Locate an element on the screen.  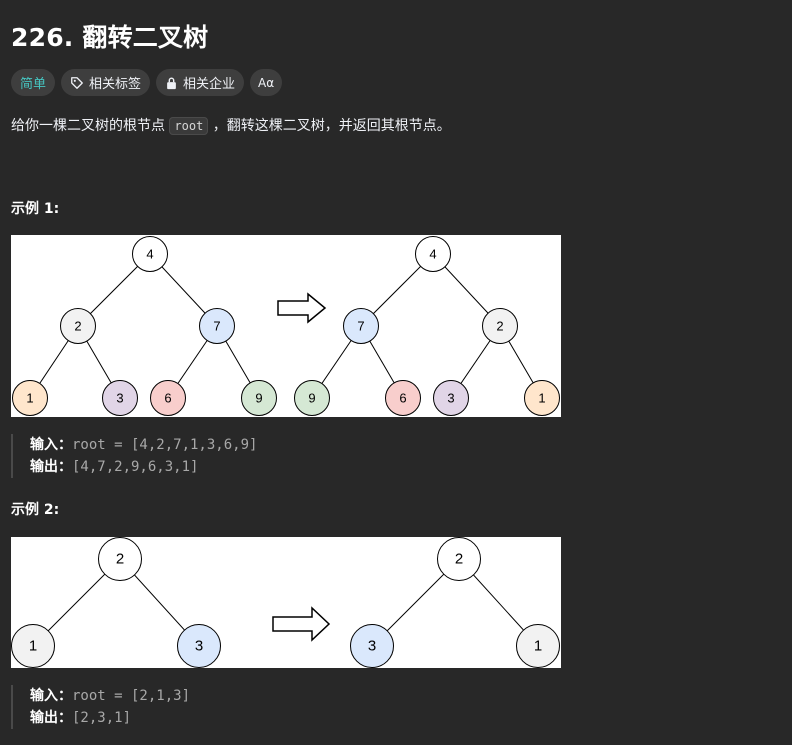
related-topics-button: 相关标签 is located at coordinates (106, 82).